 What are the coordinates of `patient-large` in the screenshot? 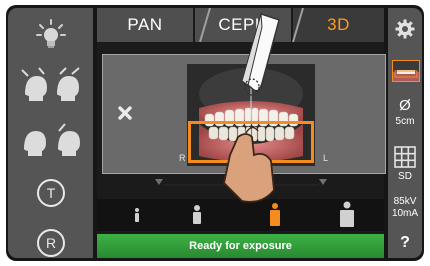 It's located at (347, 215).